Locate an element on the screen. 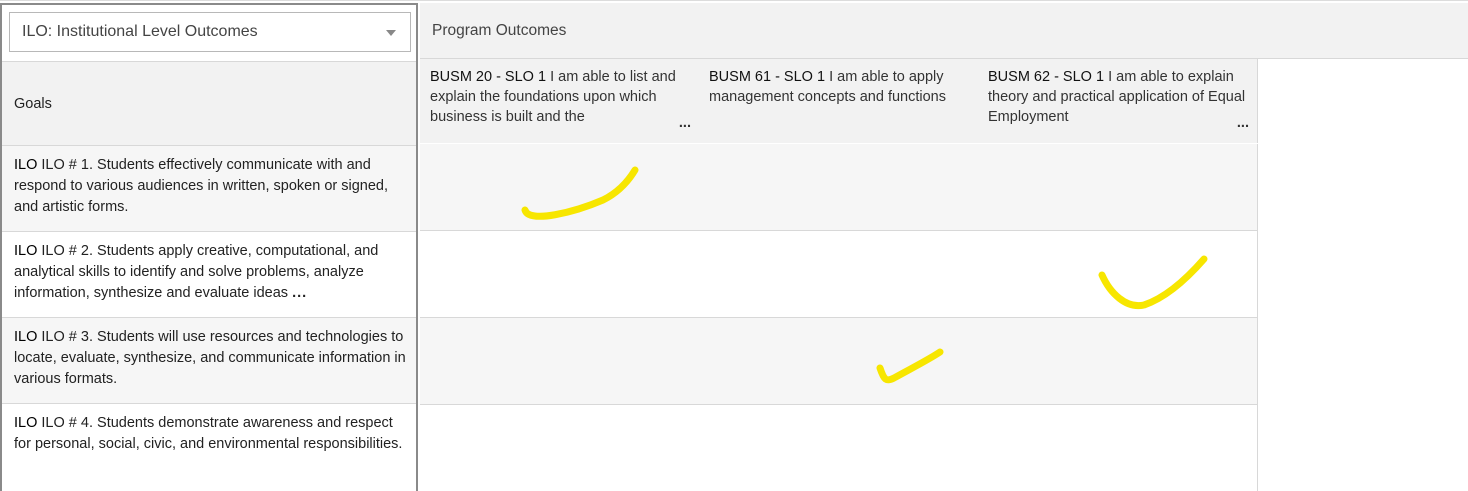 The width and height of the screenshot is (1468, 491). program-outcomes-header: Program Outcomes is located at coordinates (944, 31).